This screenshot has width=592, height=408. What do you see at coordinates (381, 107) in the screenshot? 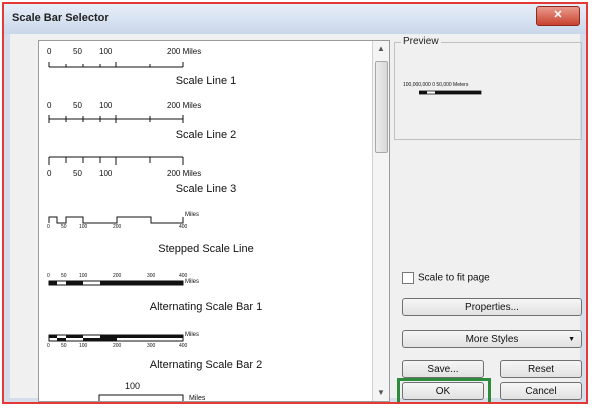
I see `scroll-thumb` at bounding box center [381, 107].